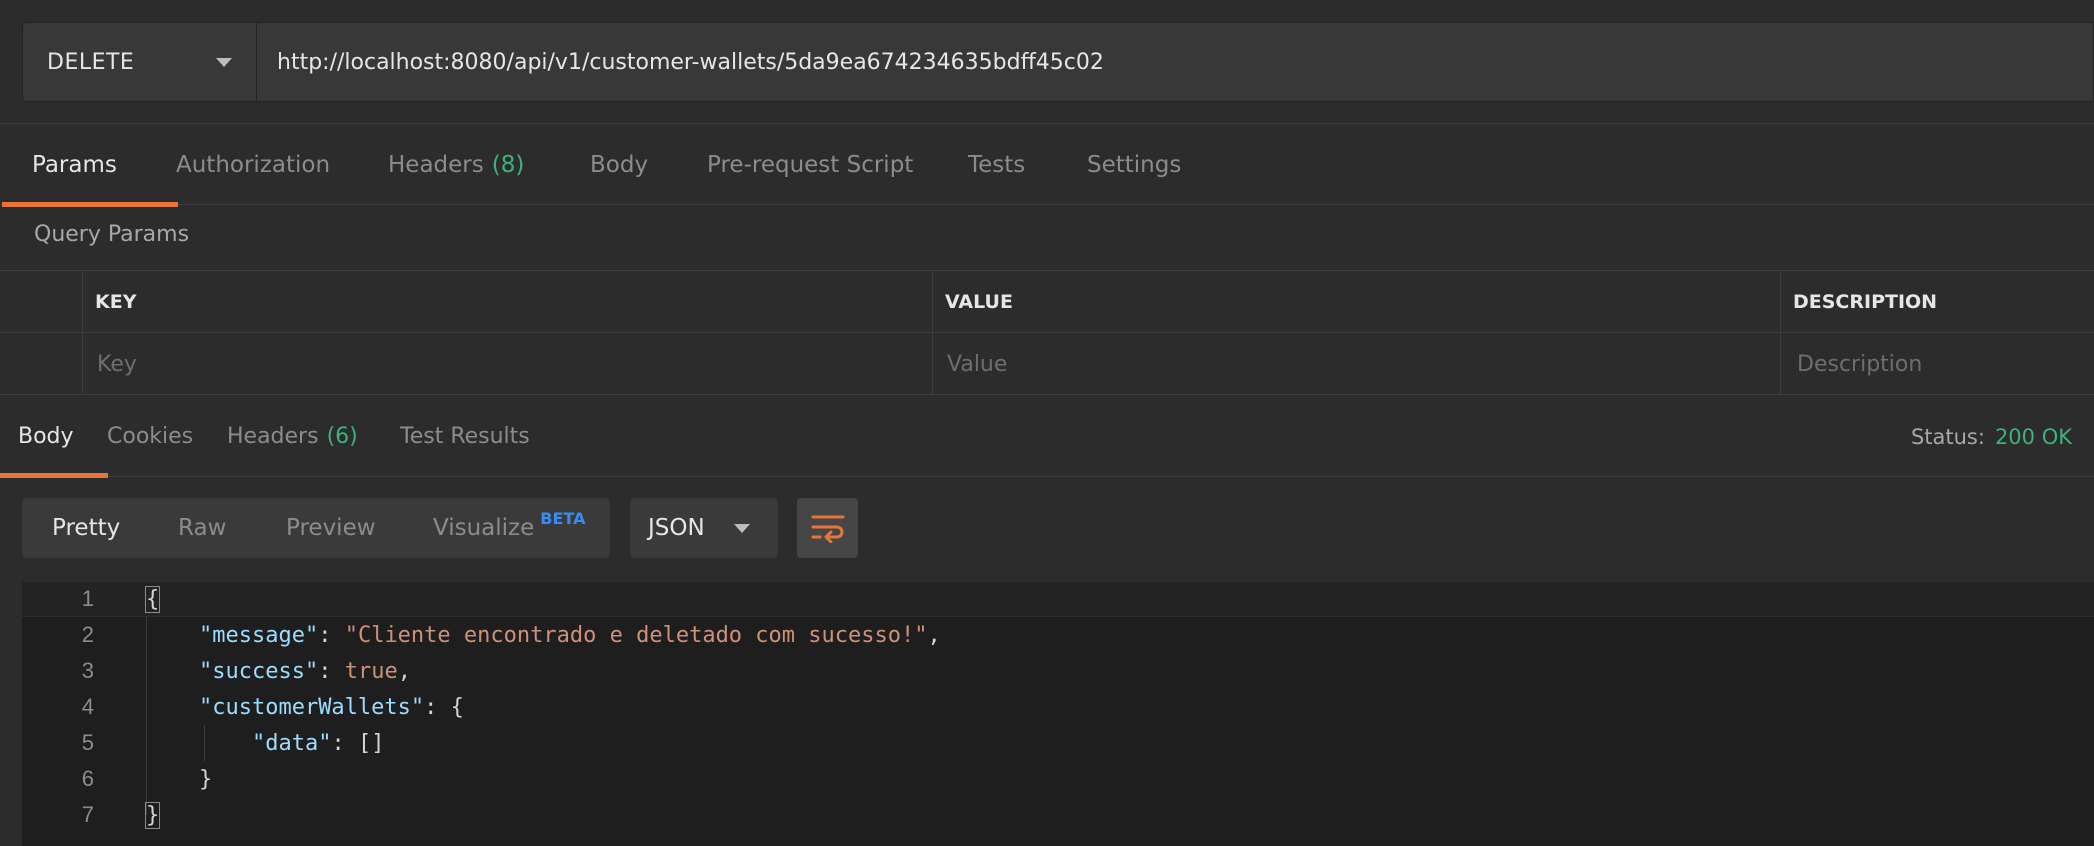 The image size is (2094, 846). What do you see at coordinates (331, 528) in the screenshot?
I see `view-preview-button: Preview` at bounding box center [331, 528].